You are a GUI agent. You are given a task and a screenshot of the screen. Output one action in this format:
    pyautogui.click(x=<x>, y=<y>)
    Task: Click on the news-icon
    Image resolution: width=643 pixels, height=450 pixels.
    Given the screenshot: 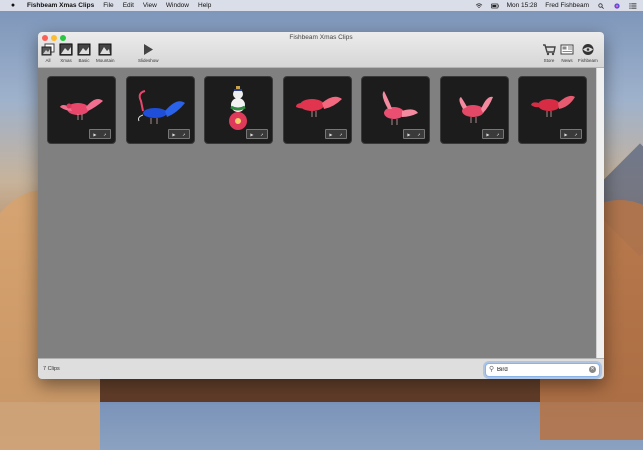 What is the action you would take?
    pyautogui.click(x=567, y=49)
    